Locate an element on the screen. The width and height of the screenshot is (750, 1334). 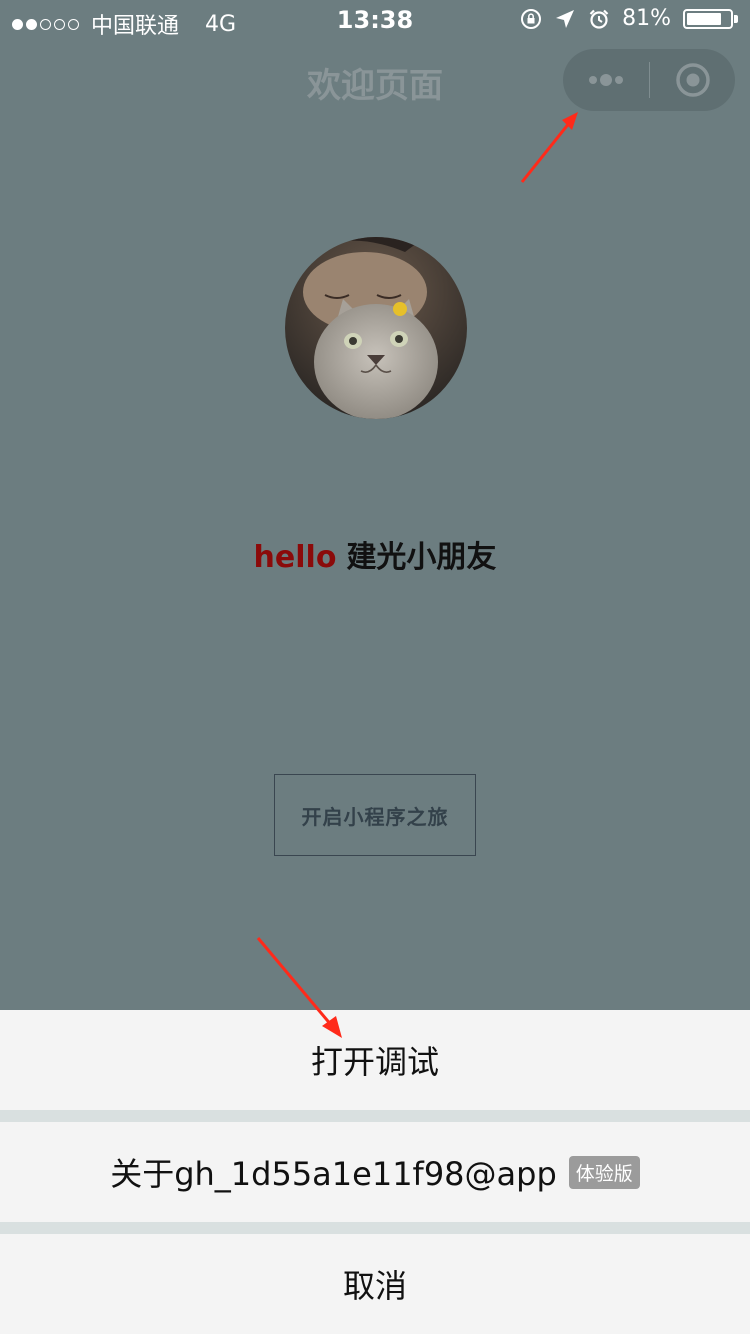
avatar-photo is located at coordinates (376, 328).